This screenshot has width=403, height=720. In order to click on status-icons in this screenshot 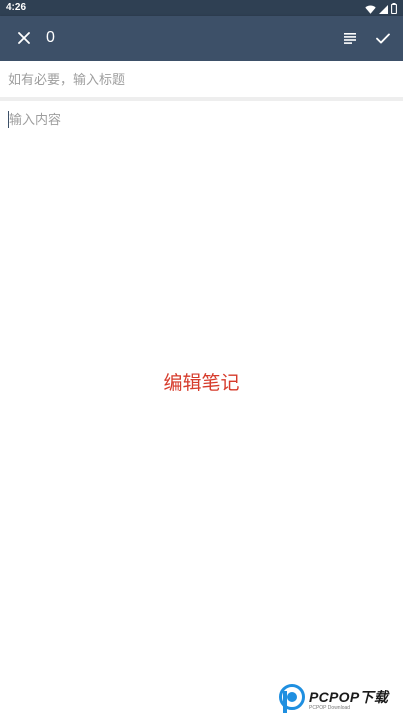, I will do `click(381, 8)`.